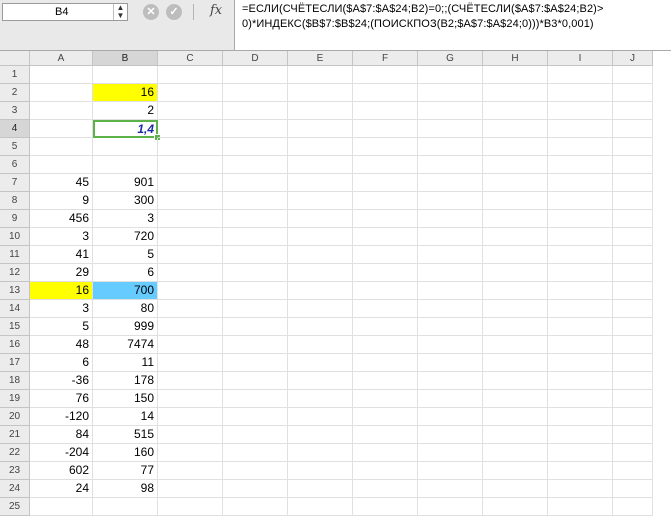  Describe the element at coordinates (633, 111) in the screenshot. I see `cell-j3` at that location.